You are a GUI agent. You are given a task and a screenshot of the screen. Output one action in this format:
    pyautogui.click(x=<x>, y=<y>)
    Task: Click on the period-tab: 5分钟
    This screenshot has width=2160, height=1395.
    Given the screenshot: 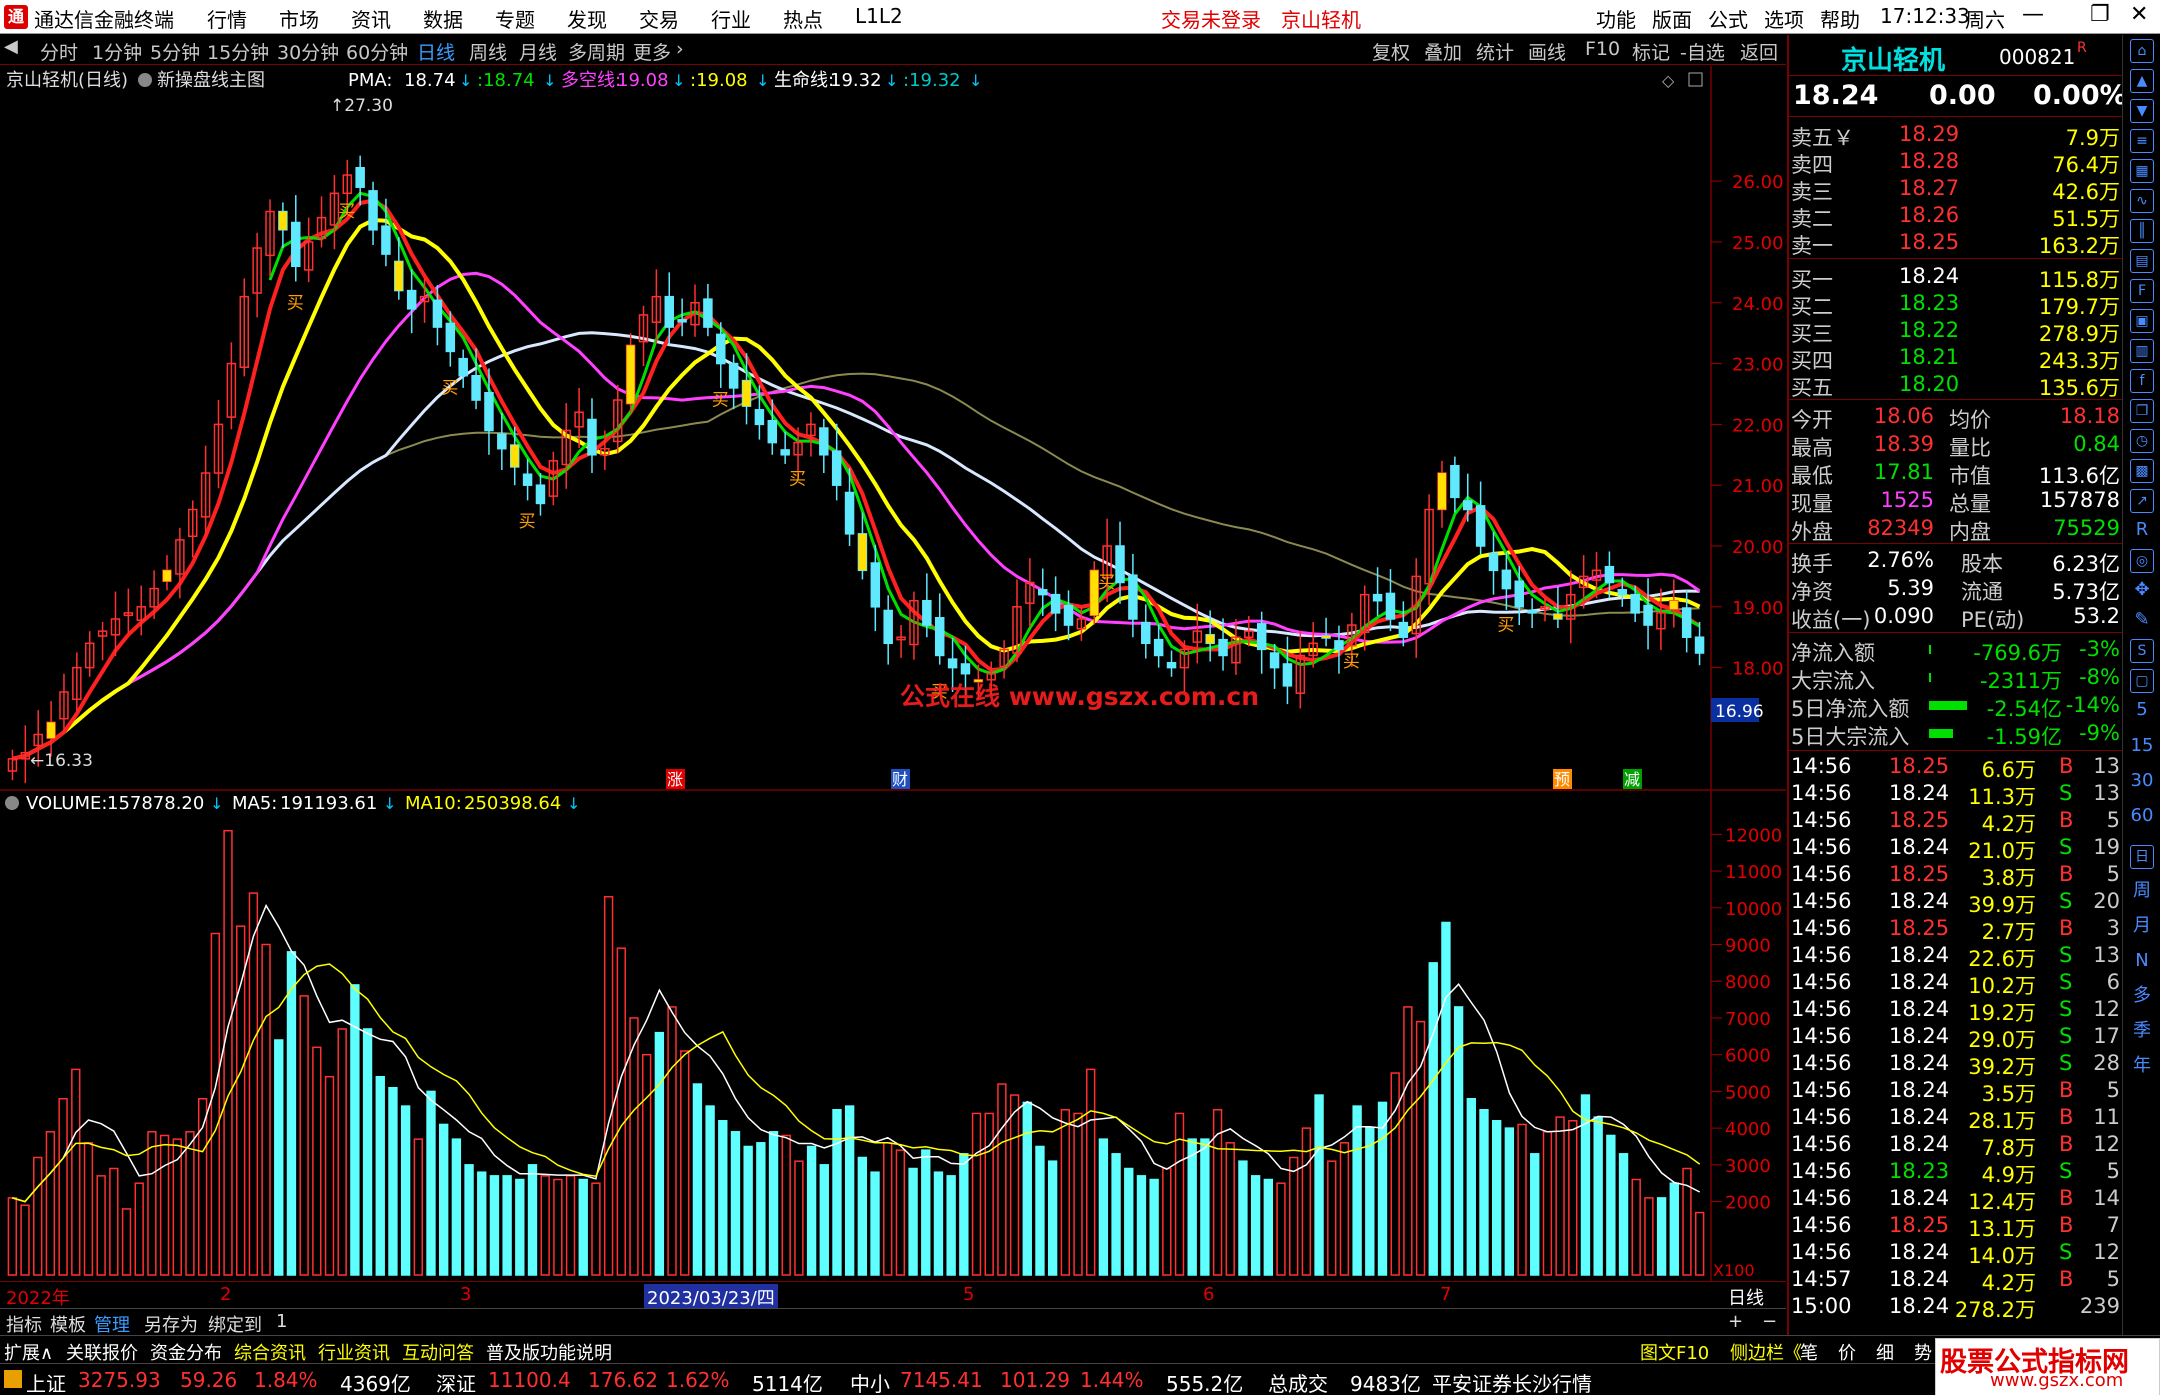 What is the action you would take?
    pyautogui.click(x=175, y=51)
    